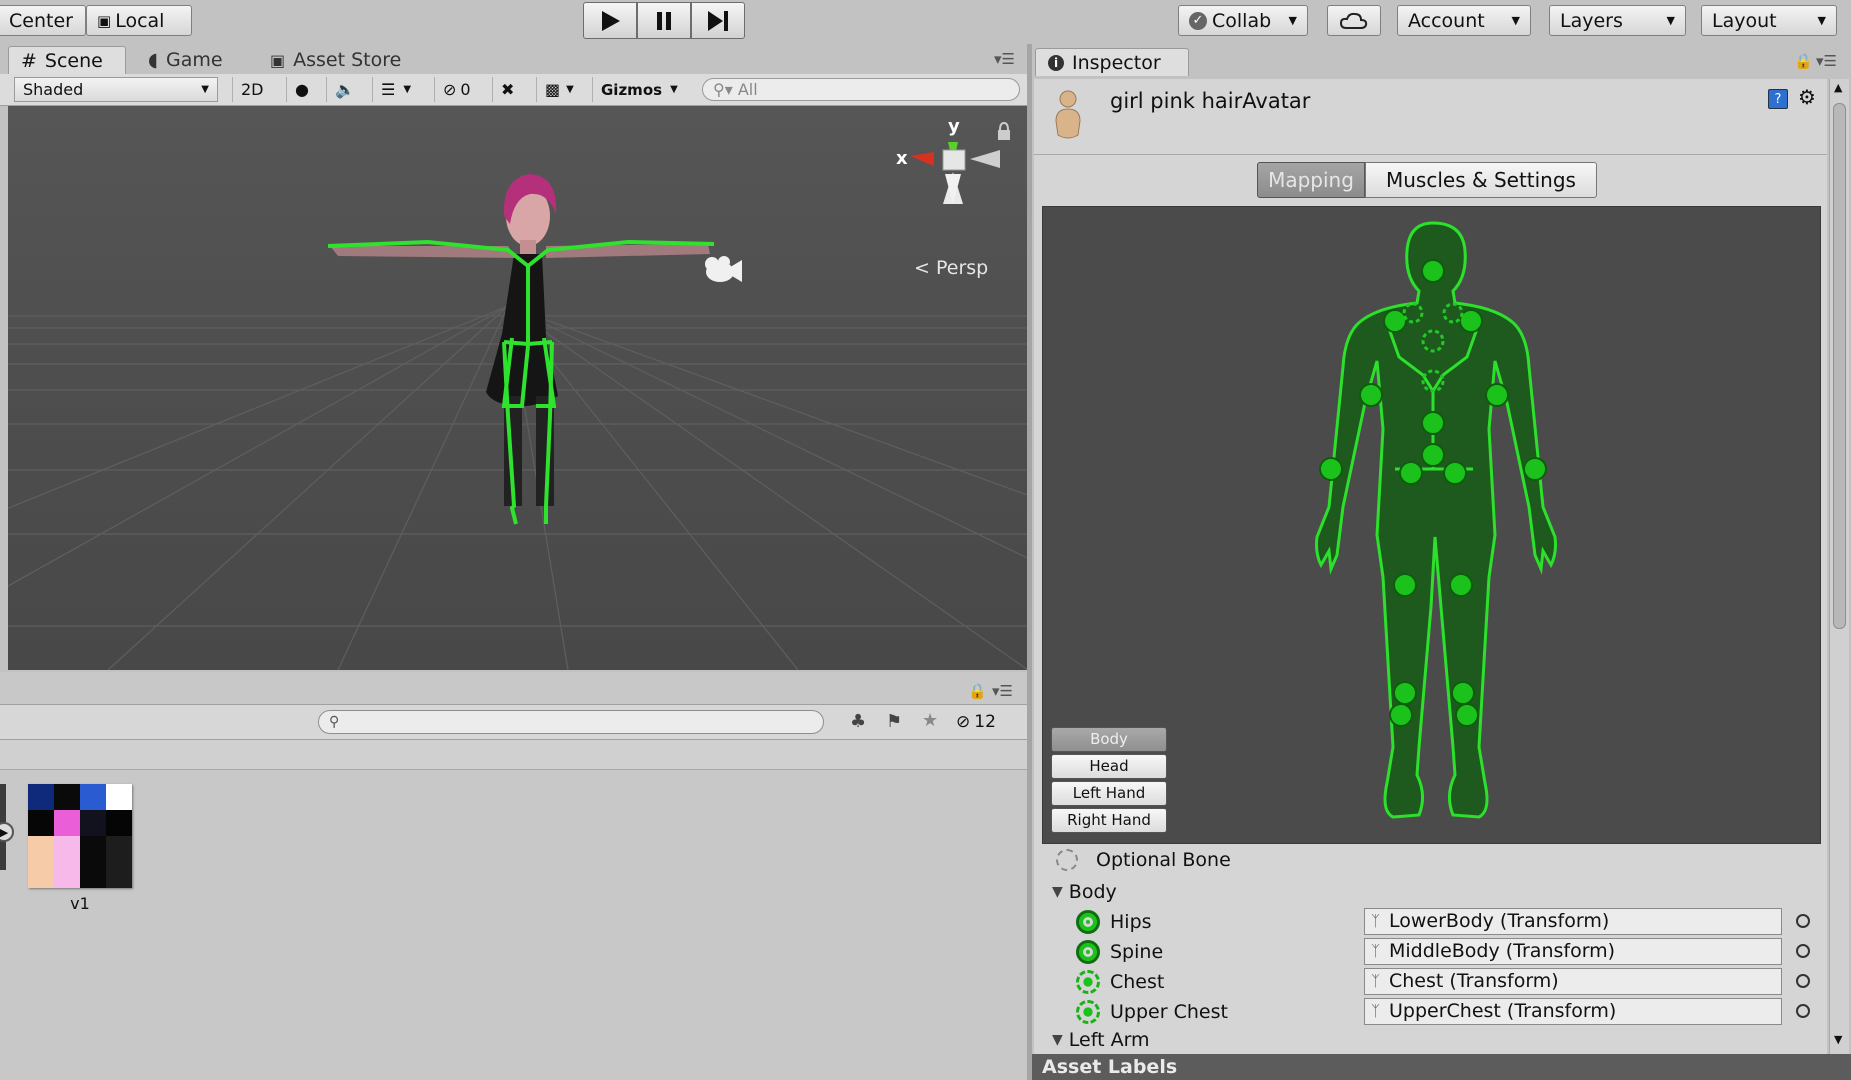  What do you see at coordinates (858, 721) in the screenshot?
I see `filter-type-icon: ♣` at bounding box center [858, 721].